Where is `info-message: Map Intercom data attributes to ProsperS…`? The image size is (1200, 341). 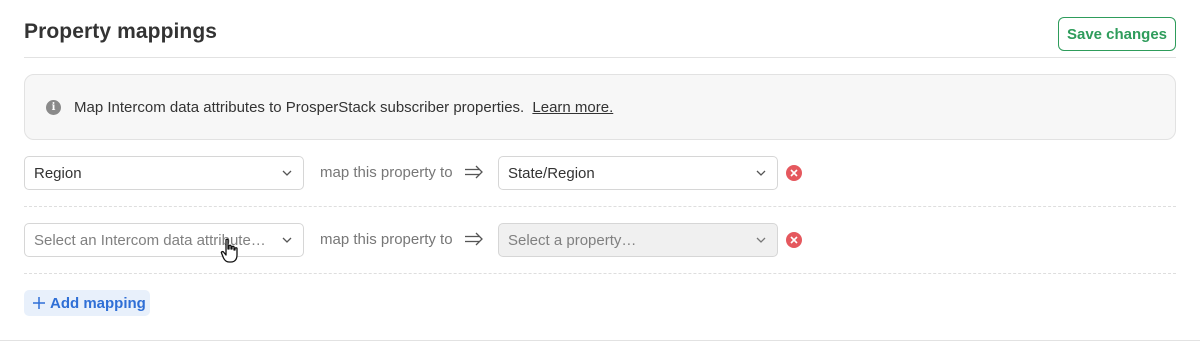
info-message: Map Intercom data attributes to ProsperS… is located at coordinates (299, 107).